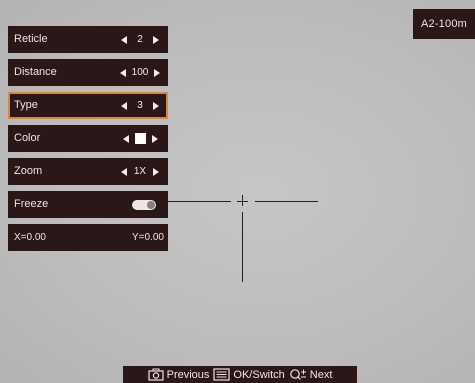 This screenshot has width=475, height=383. I want to click on freeze-toggle, so click(144, 205).